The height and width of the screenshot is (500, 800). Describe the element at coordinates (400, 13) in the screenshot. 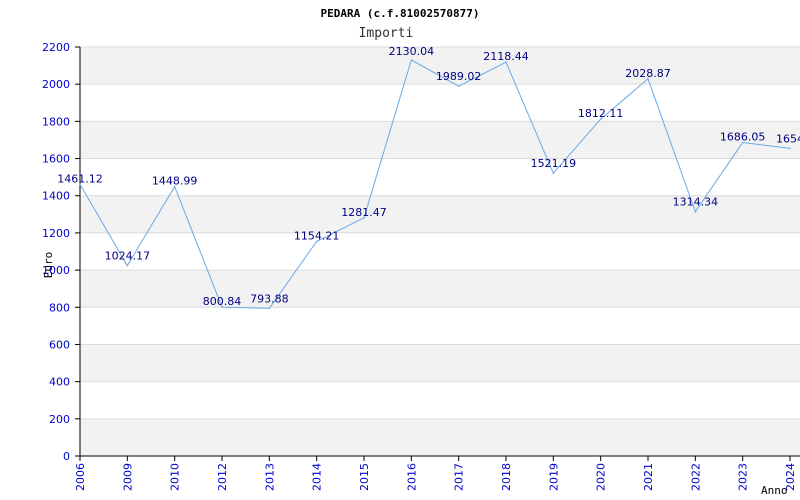

I see `chart-title: PEDARA (c.f.81002570877)` at that location.